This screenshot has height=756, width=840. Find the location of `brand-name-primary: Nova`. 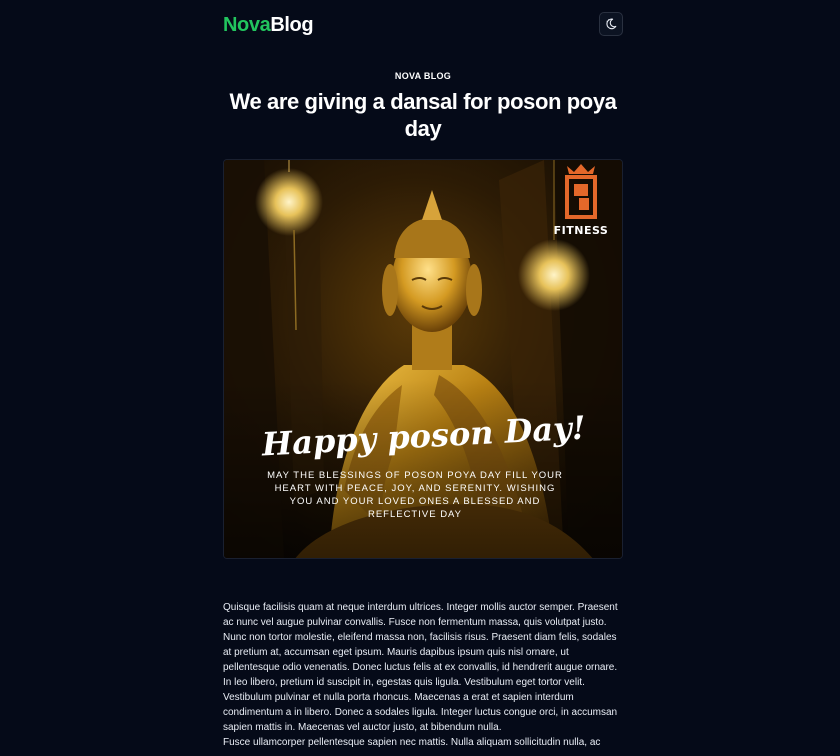

brand-name-primary: Nova is located at coordinates (247, 25).